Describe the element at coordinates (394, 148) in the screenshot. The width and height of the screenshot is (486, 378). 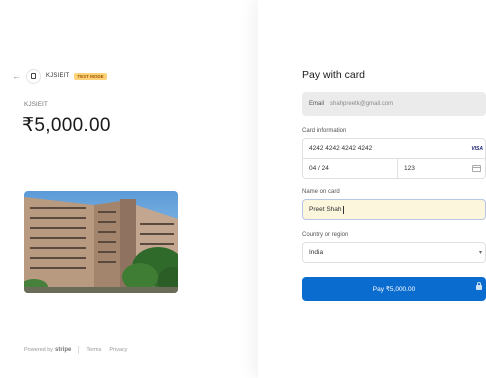
I see `card-number-input: 4242 4242 4242 4242 VISA` at that location.